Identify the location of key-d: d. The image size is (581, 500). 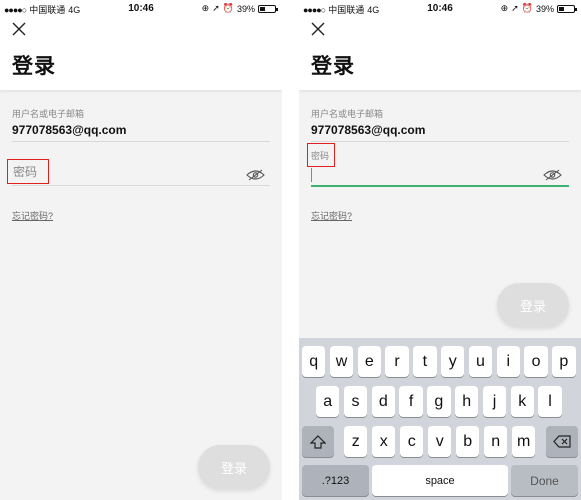
(383, 401).